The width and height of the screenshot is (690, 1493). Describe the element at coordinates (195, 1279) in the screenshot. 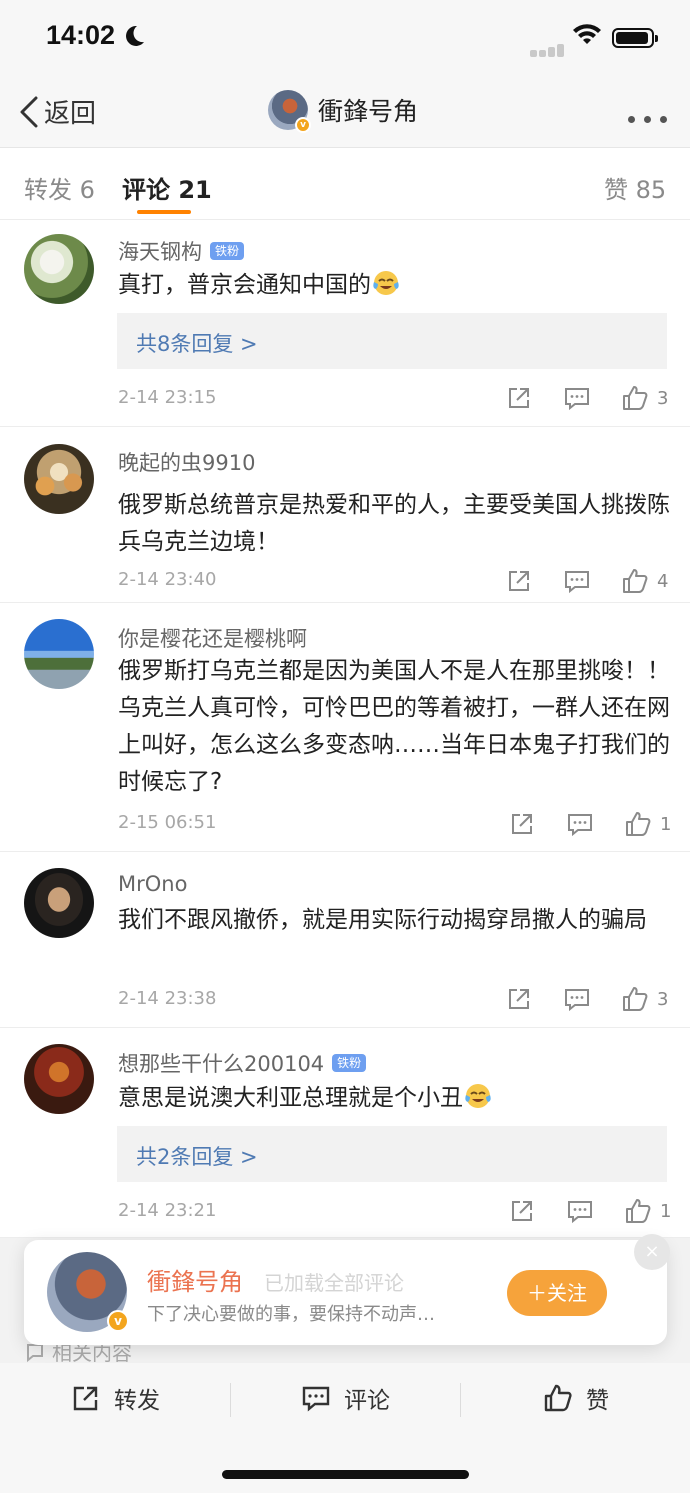

I see `follow-card-name: 衝鋒号角` at that location.